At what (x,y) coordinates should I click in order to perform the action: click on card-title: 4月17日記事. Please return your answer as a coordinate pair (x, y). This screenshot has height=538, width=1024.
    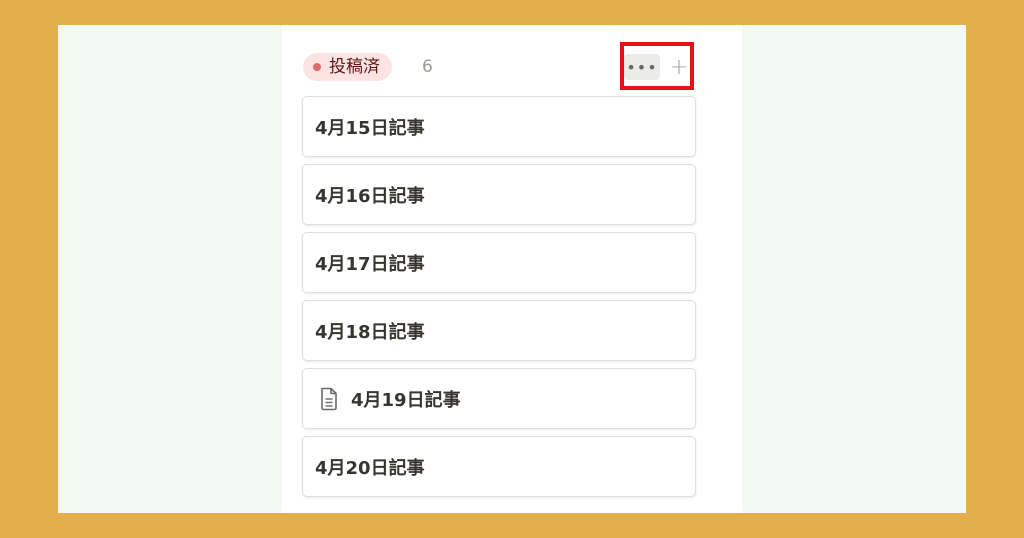
    Looking at the image, I should click on (370, 264).